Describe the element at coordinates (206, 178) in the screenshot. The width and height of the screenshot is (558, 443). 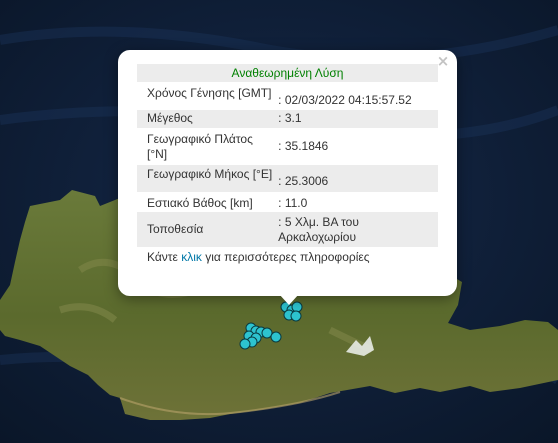
I see `info-label: Γεωγραφικό Μήκος [°E]` at that location.